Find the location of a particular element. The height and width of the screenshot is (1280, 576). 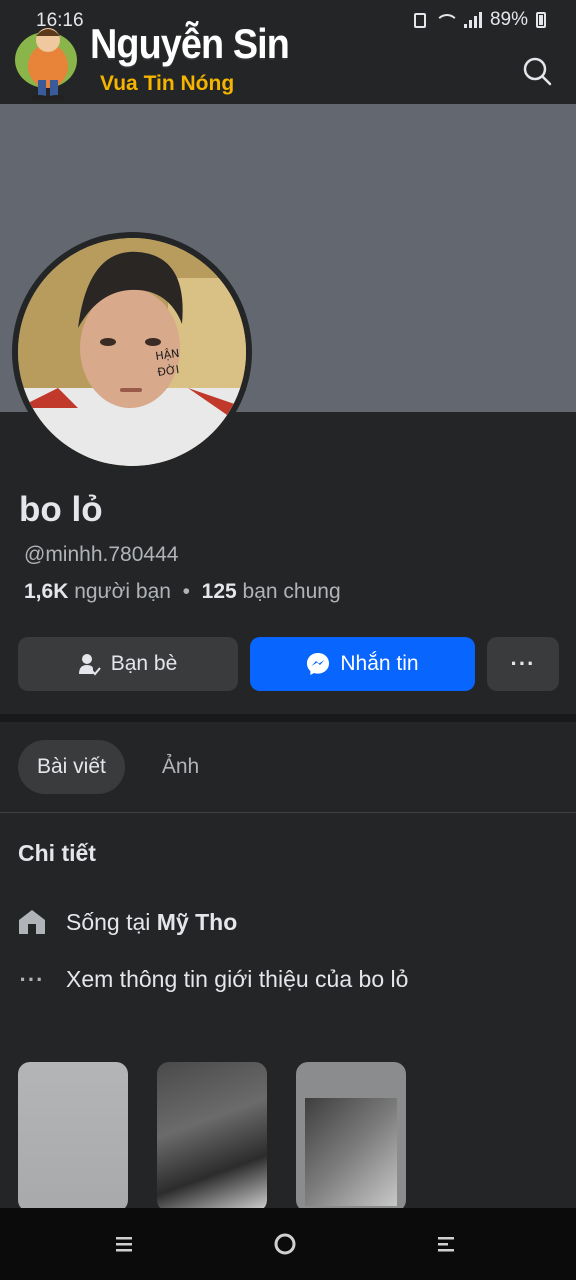

detail-lives-in: Sống tại Mỹ Tho is located at coordinates (127, 922).